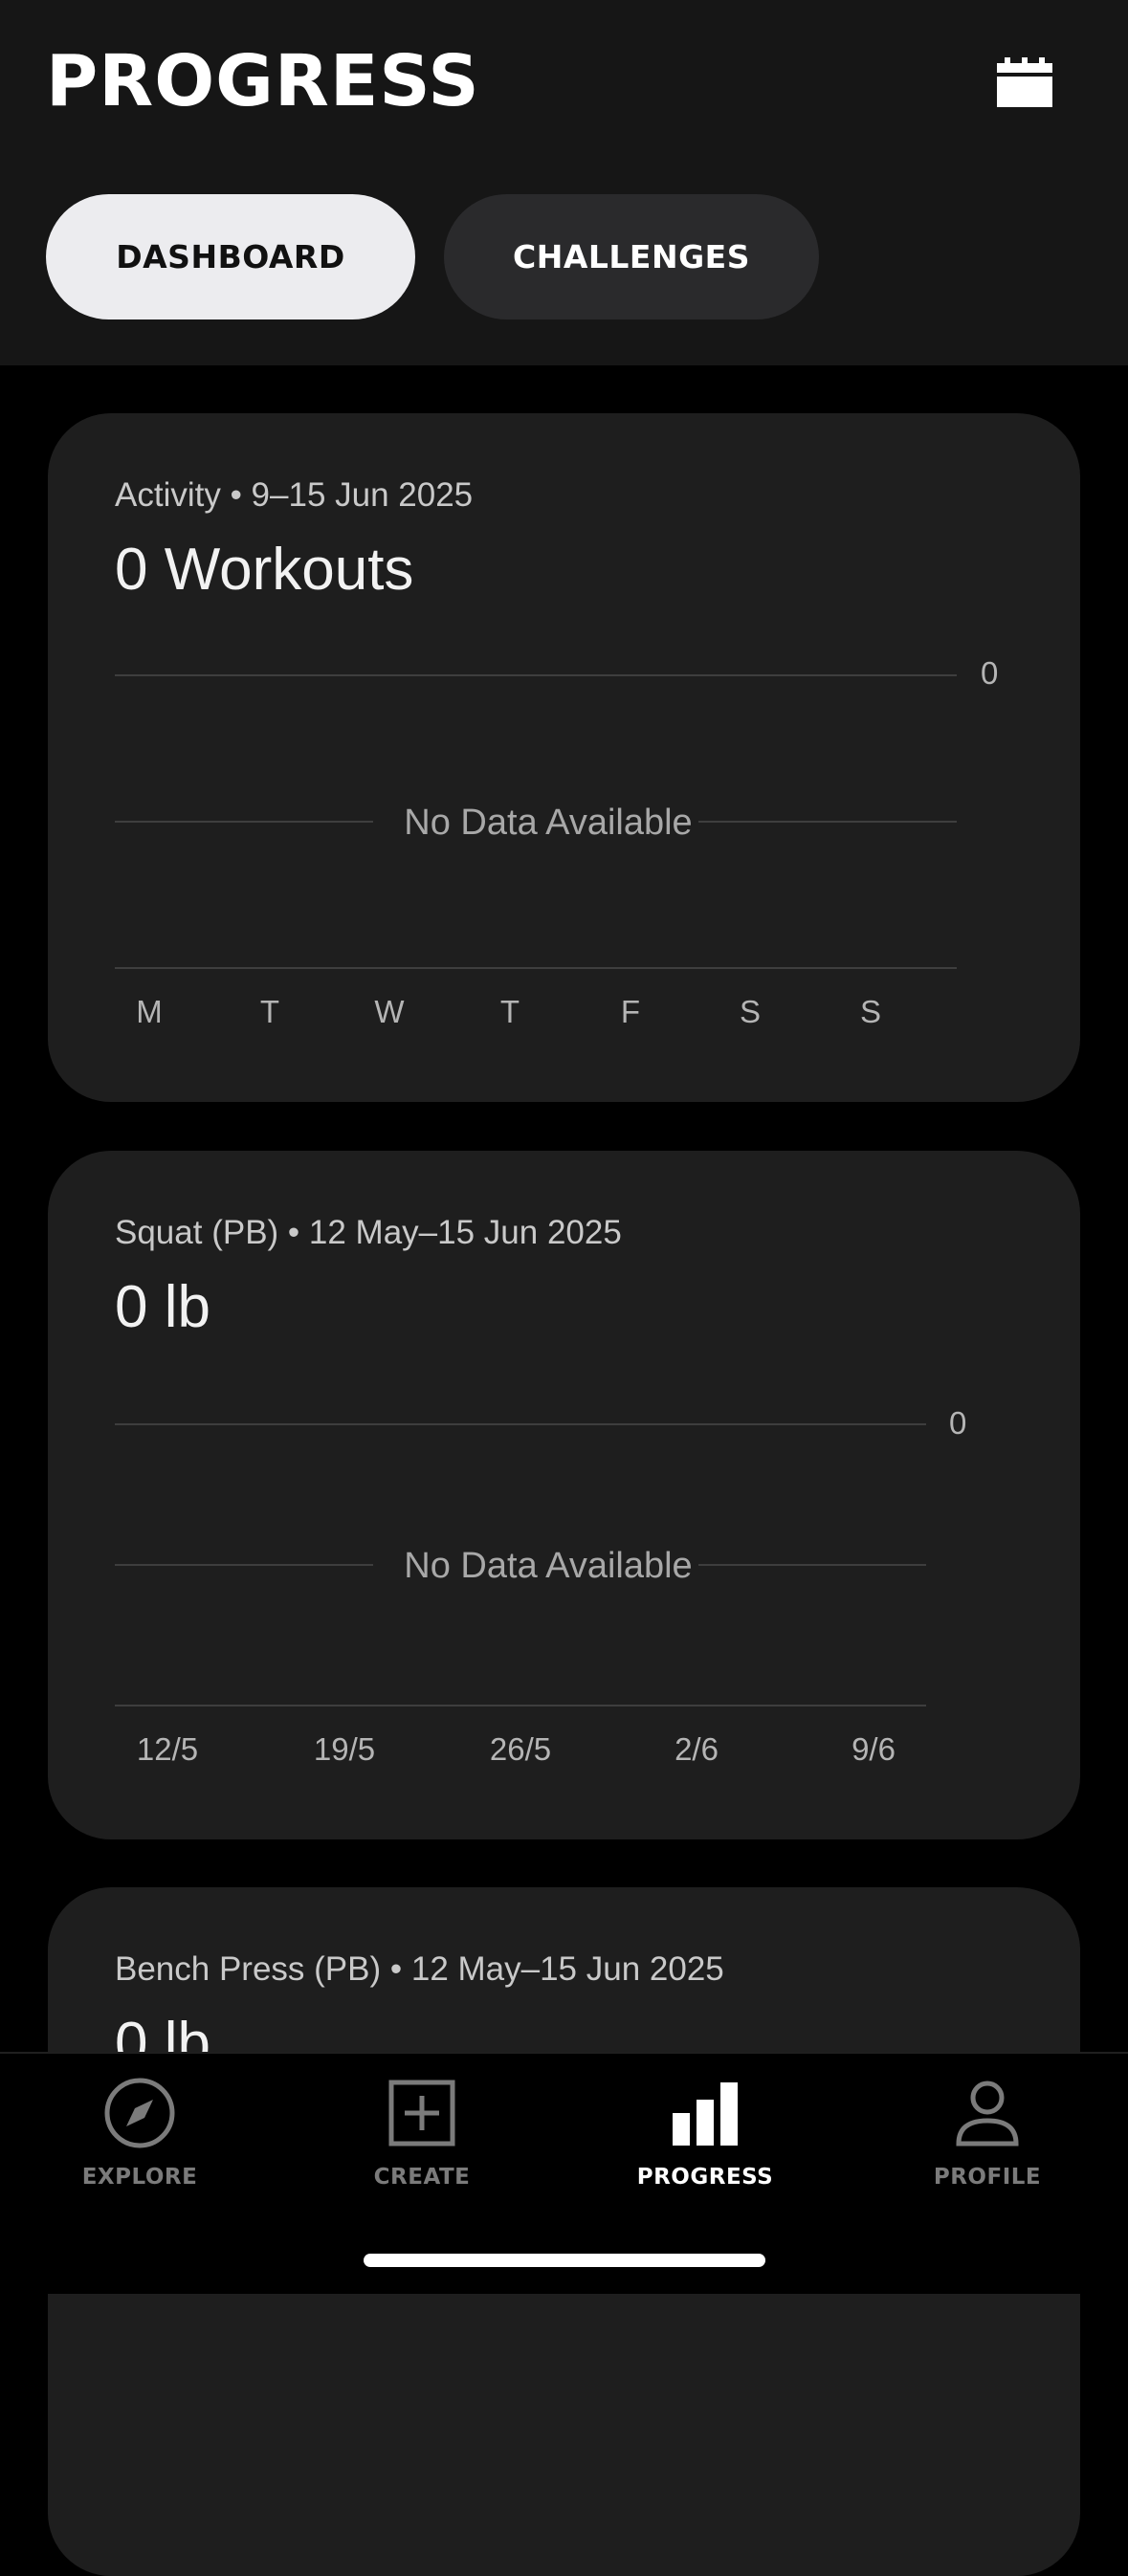 The width and height of the screenshot is (1128, 2576). I want to click on tab-explore-label: EXPLORE, so click(139, 2177).